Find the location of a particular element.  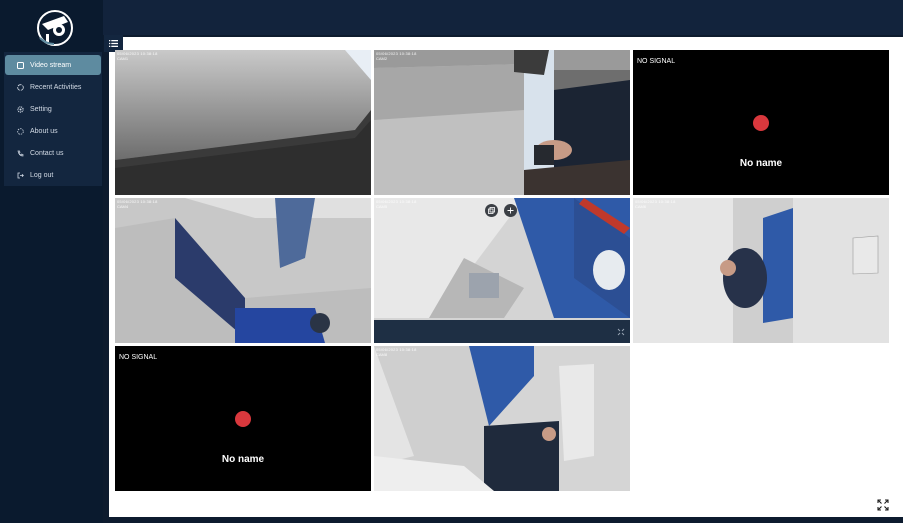

camera-tile-5: 05/06/2023 10:38:18 CAM5 is located at coordinates (502, 270).